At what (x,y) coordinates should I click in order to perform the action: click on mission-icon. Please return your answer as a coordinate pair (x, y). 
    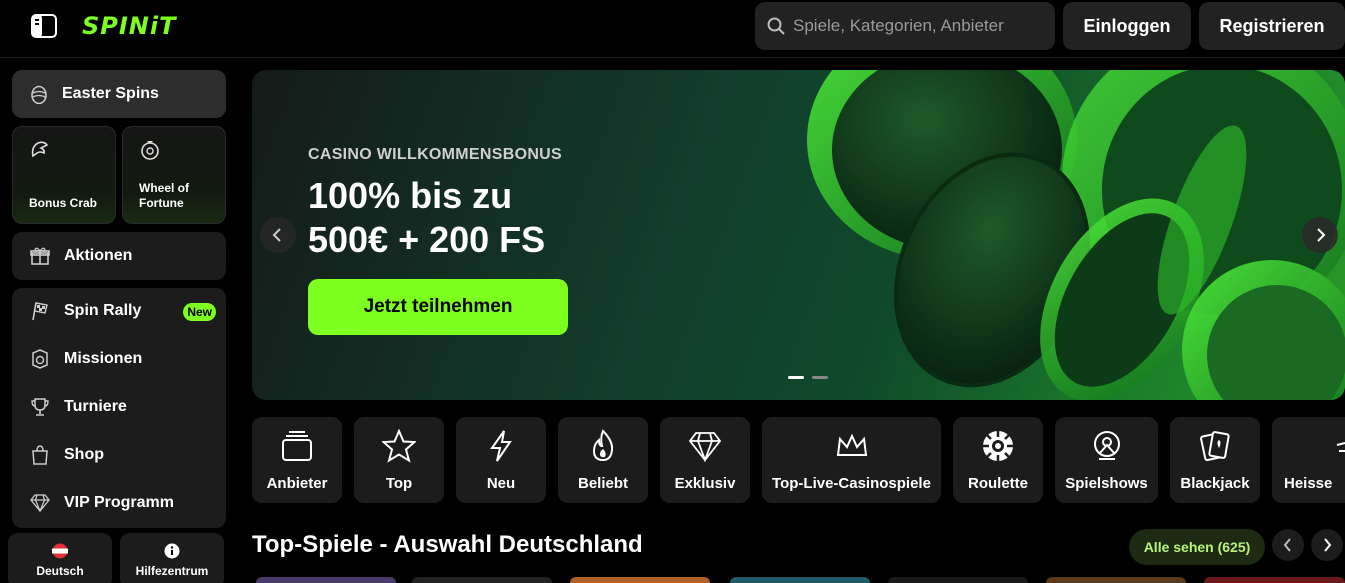
    Looking at the image, I should click on (40, 359).